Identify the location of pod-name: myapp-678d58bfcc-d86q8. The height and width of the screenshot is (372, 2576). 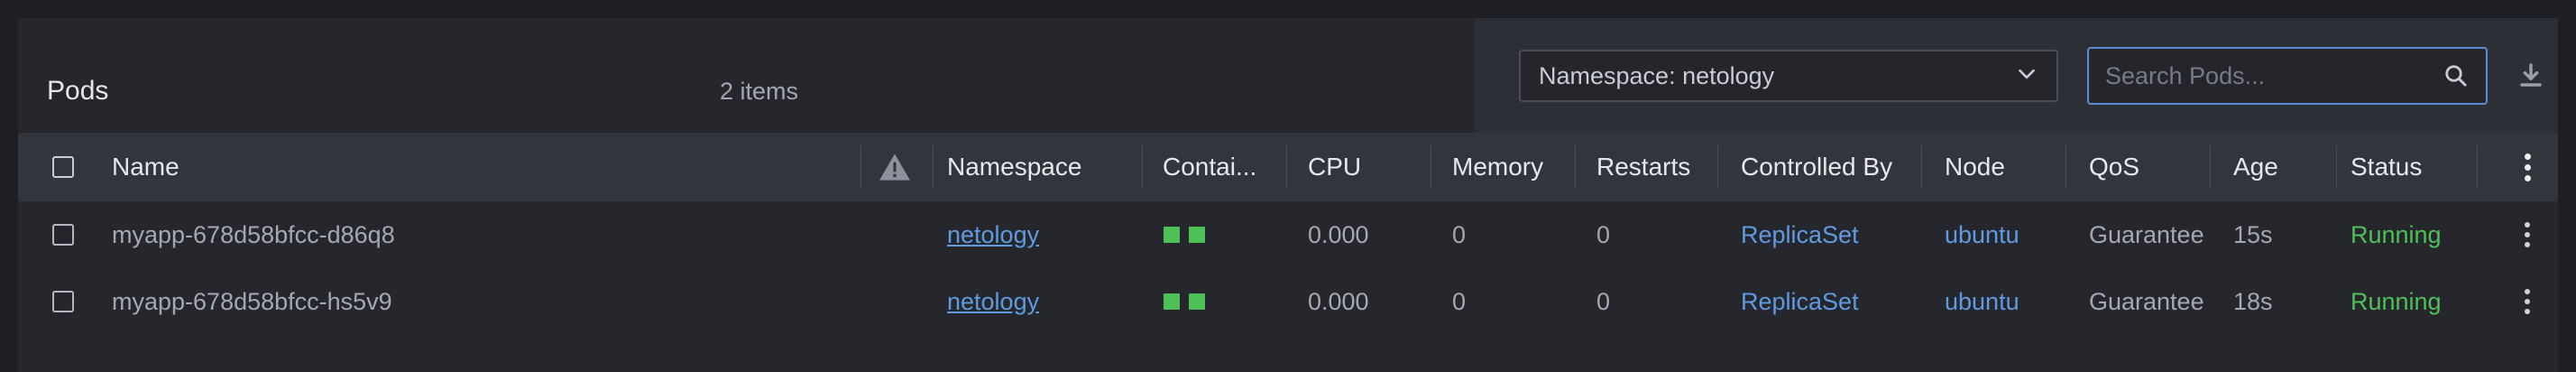
(253, 234).